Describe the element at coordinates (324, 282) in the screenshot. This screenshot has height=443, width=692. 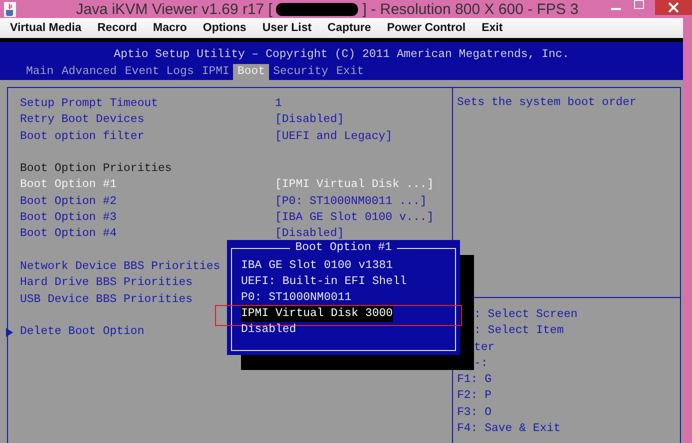
I see `boot-option: UEFI: Built-in EFI Shell` at that location.